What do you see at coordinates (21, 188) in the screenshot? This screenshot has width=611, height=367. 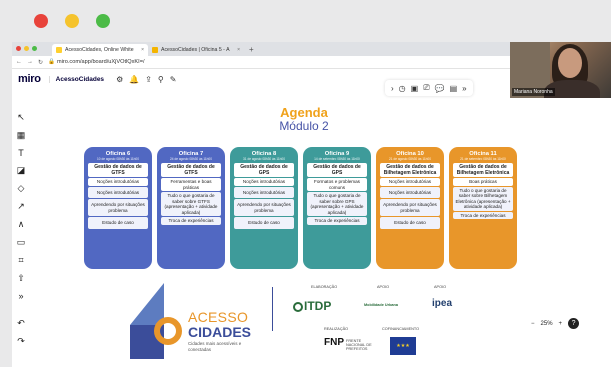 I see `shapes-icon: ◇` at bounding box center [21, 188].